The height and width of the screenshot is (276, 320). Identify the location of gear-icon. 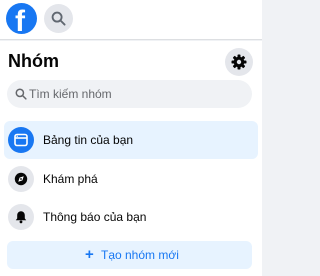
(239, 62).